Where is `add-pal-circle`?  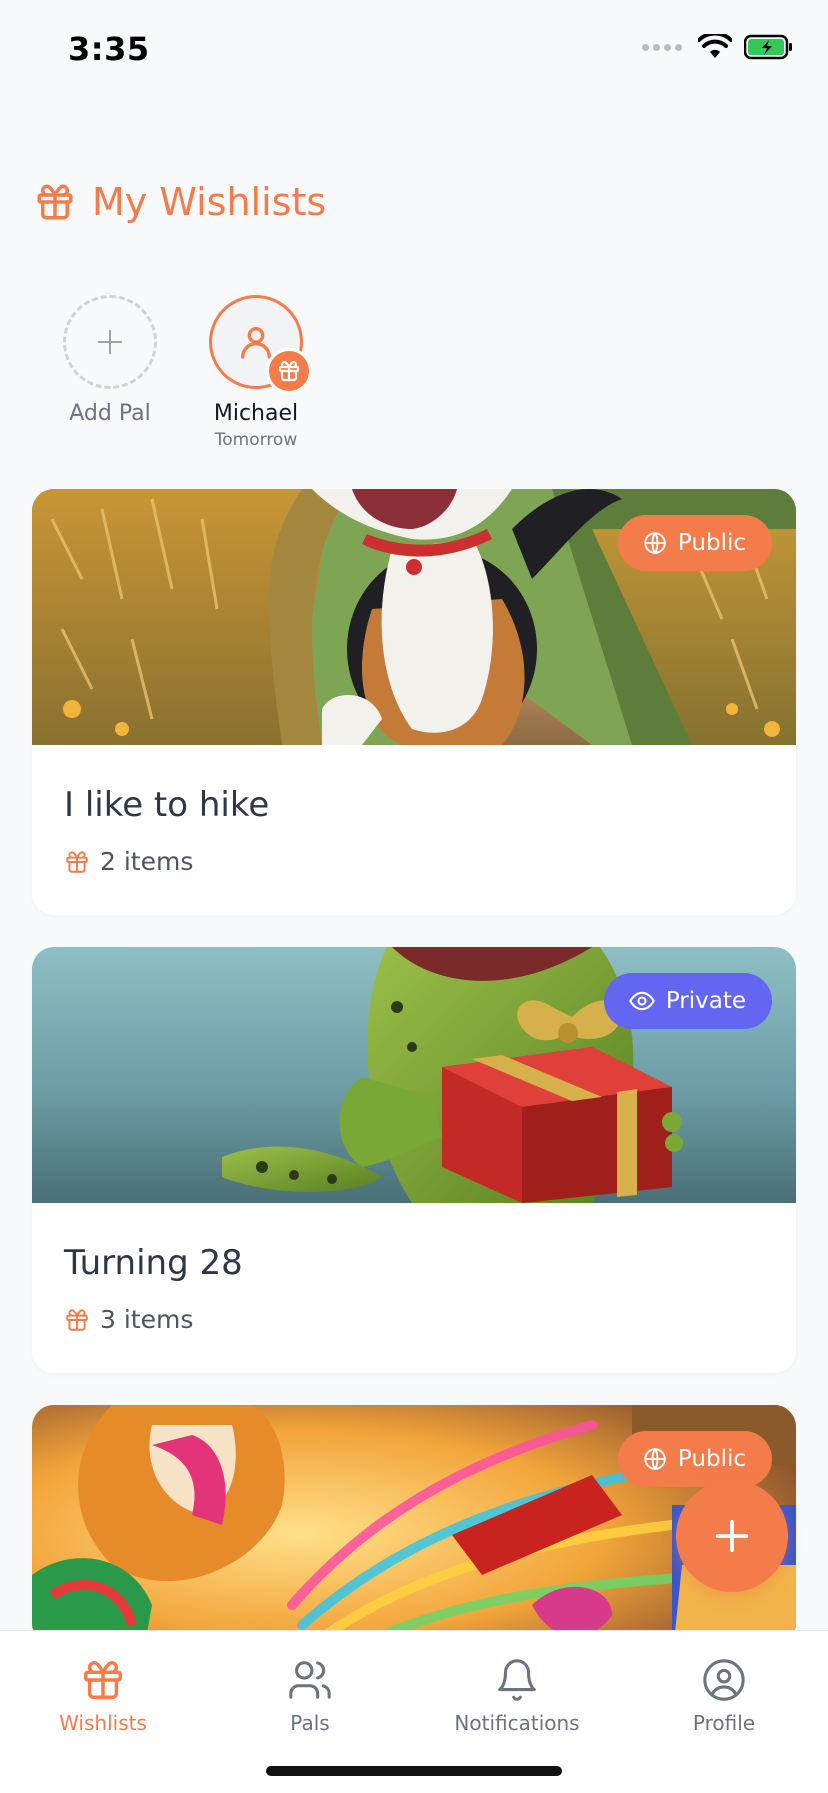
add-pal-circle is located at coordinates (110, 342).